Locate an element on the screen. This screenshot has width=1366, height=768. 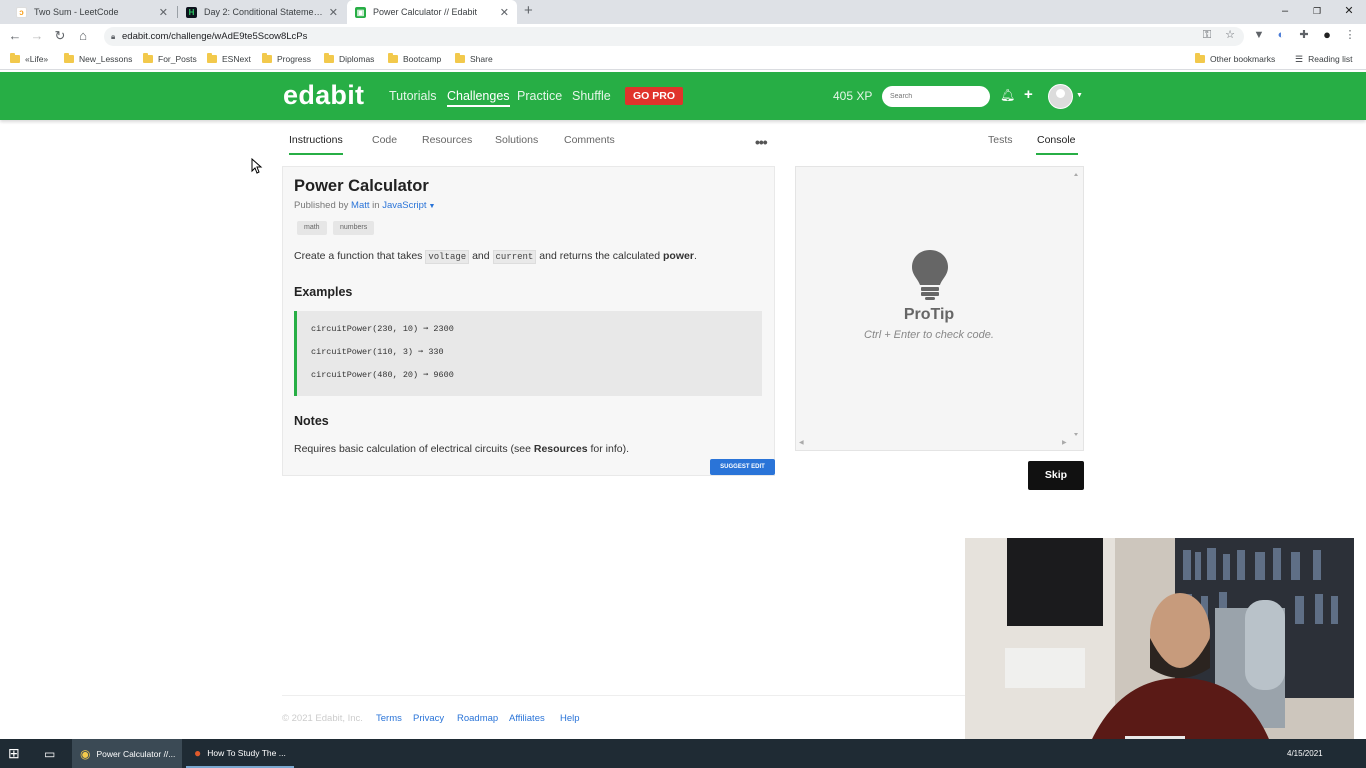
forward-icon: → is located at coordinates (37, 36).